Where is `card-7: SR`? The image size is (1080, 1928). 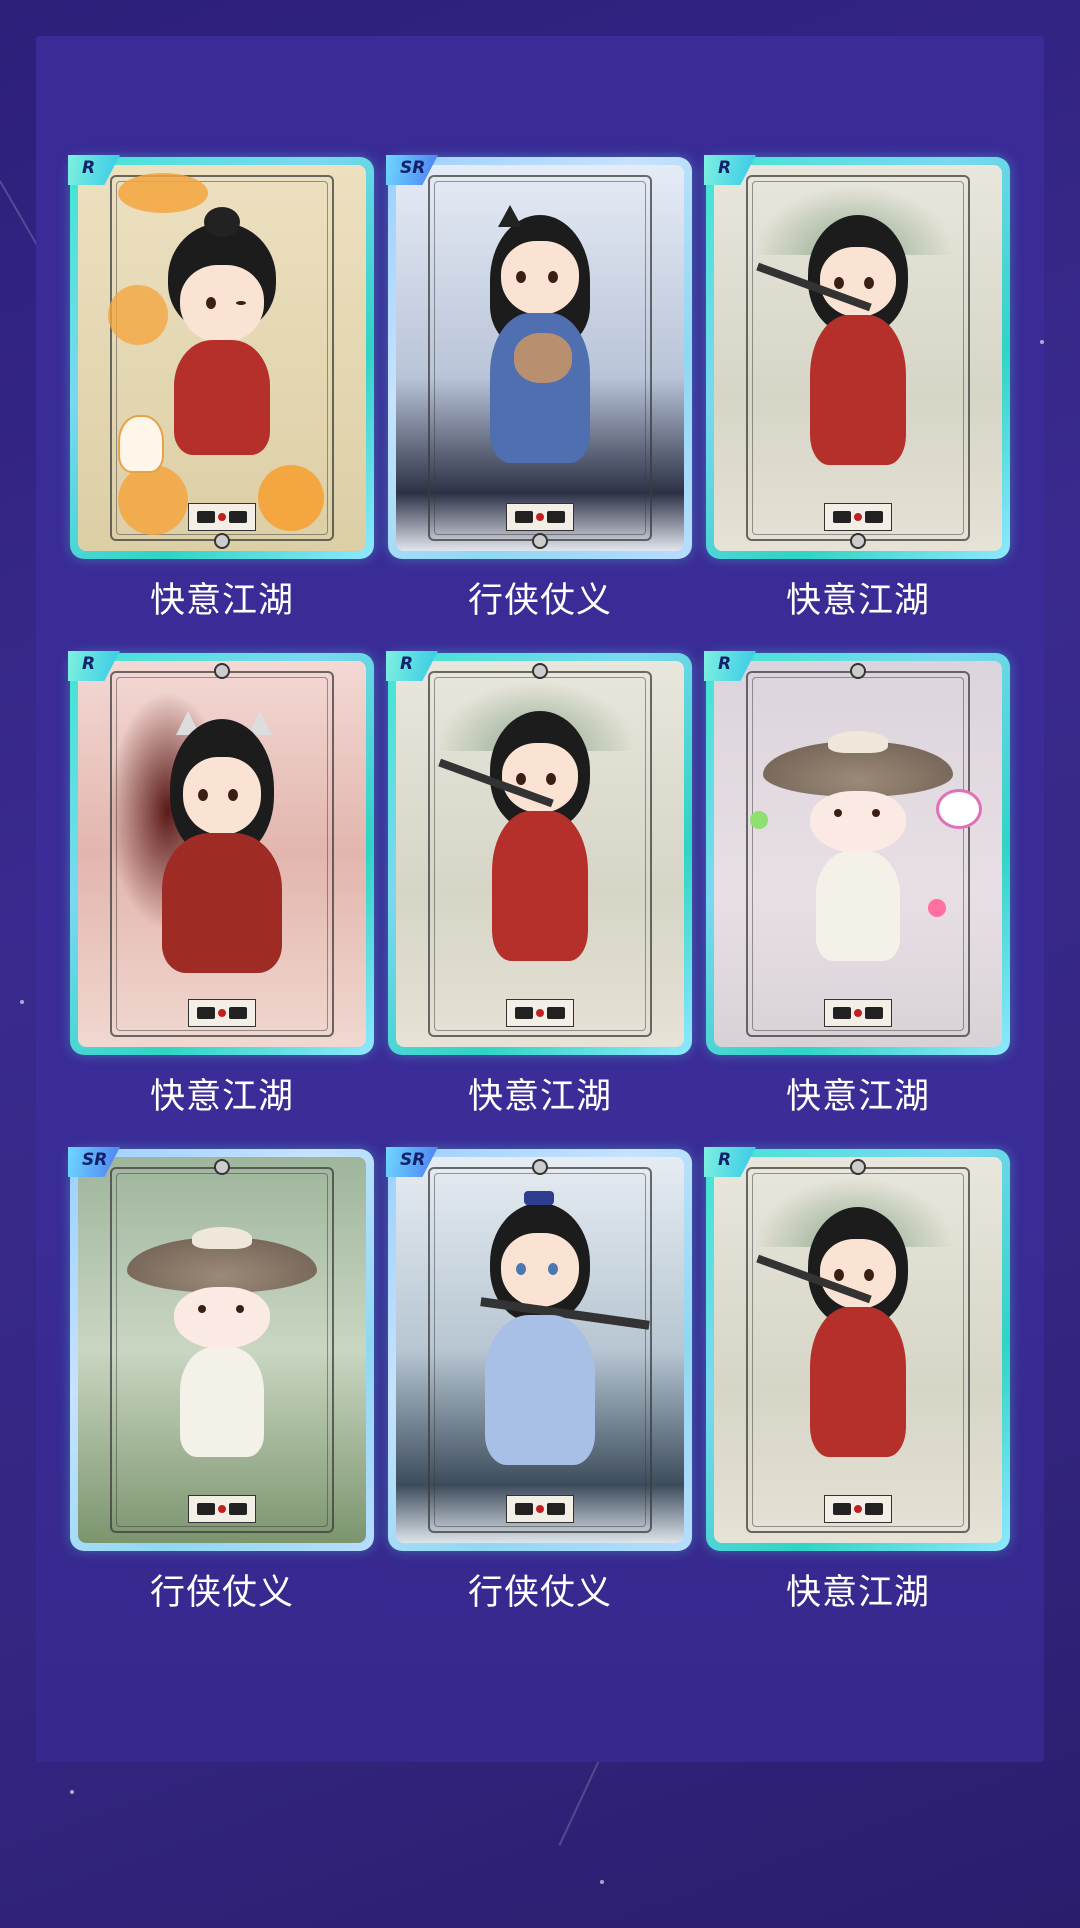 card-7: SR is located at coordinates (221, 1349).